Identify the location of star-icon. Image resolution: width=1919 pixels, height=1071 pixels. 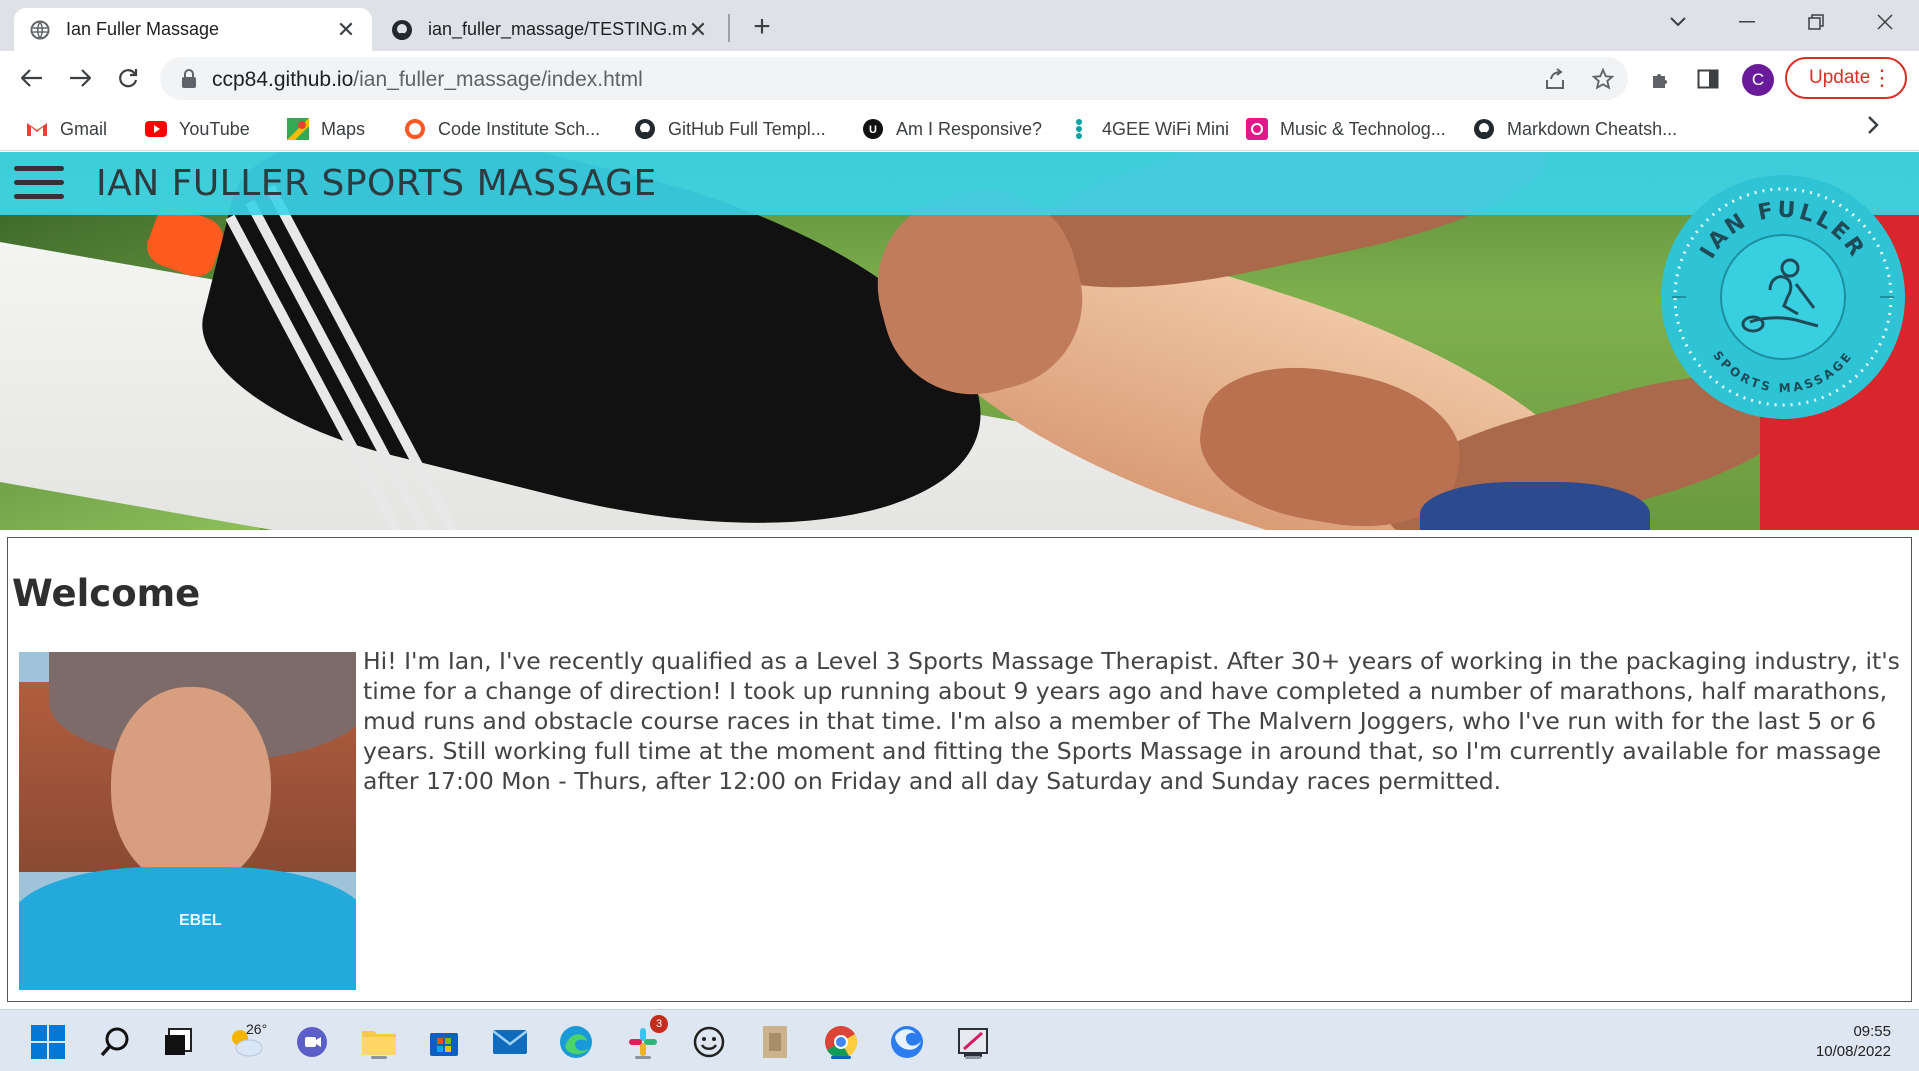
(1603, 79).